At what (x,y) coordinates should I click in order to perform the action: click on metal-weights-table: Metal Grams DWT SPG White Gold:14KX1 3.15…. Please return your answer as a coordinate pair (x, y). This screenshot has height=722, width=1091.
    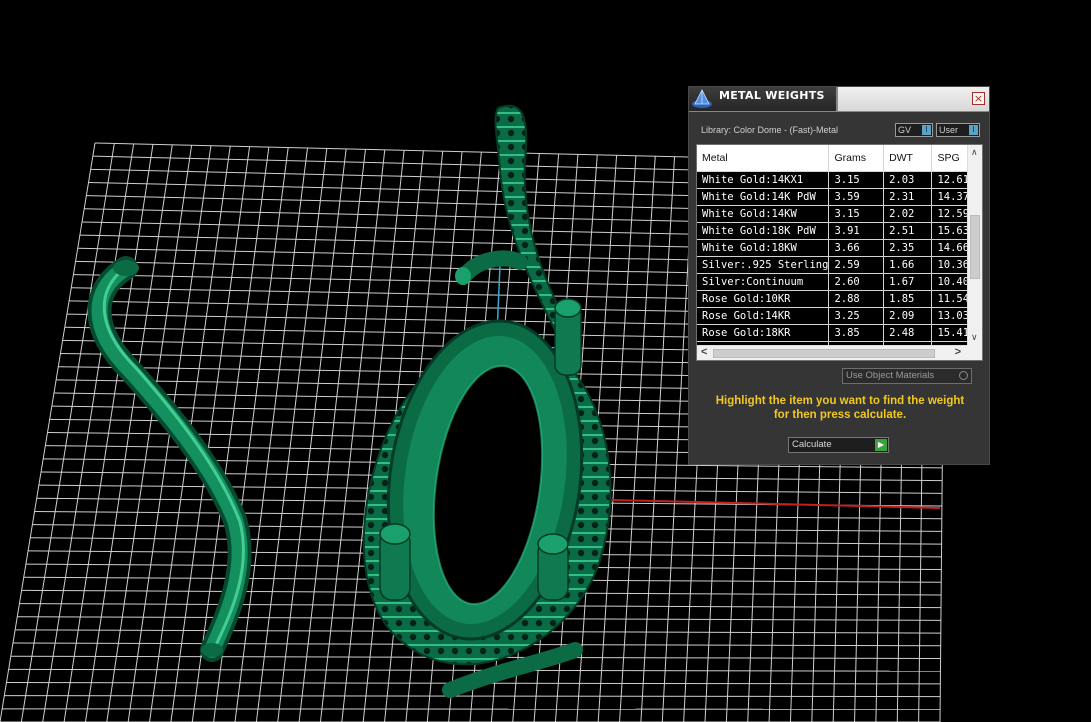
    Looking at the image, I should click on (839, 252).